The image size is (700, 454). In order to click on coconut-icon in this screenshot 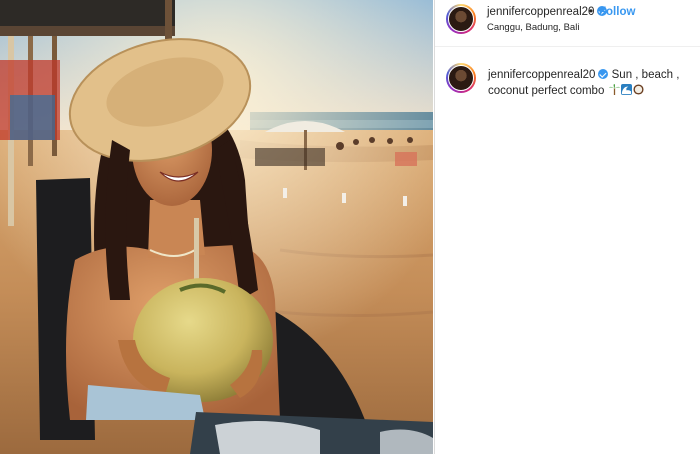, I will do `click(638, 89)`.